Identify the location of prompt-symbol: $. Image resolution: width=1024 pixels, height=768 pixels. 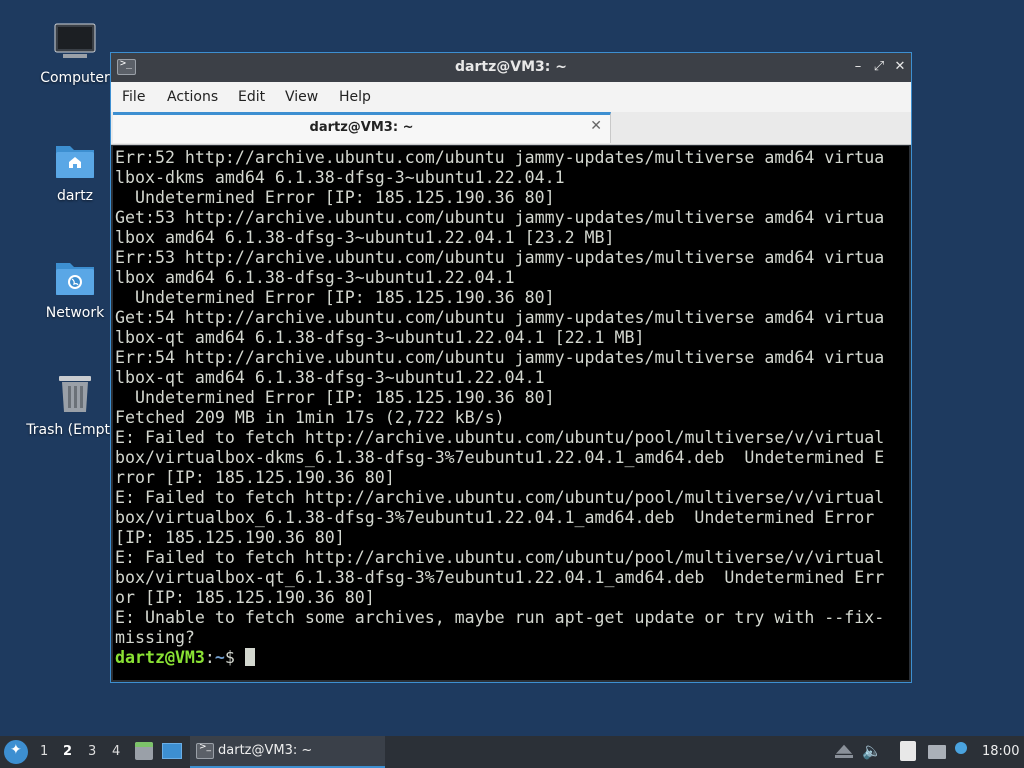
(234, 657).